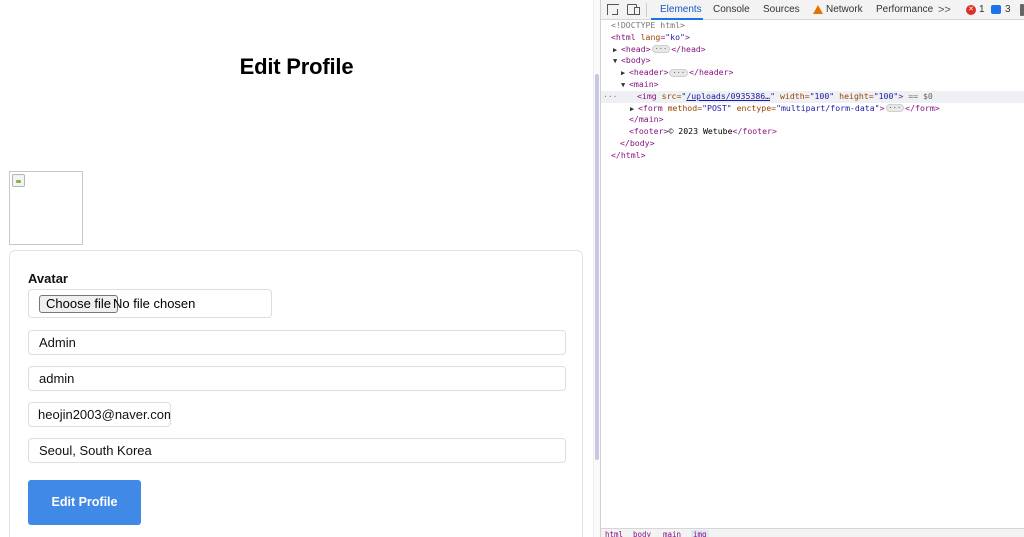 The image size is (1024, 537). What do you see at coordinates (812, 26) in the screenshot?
I see `dom-line-doctype: <!DOCTYPE html>` at bounding box center [812, 26].